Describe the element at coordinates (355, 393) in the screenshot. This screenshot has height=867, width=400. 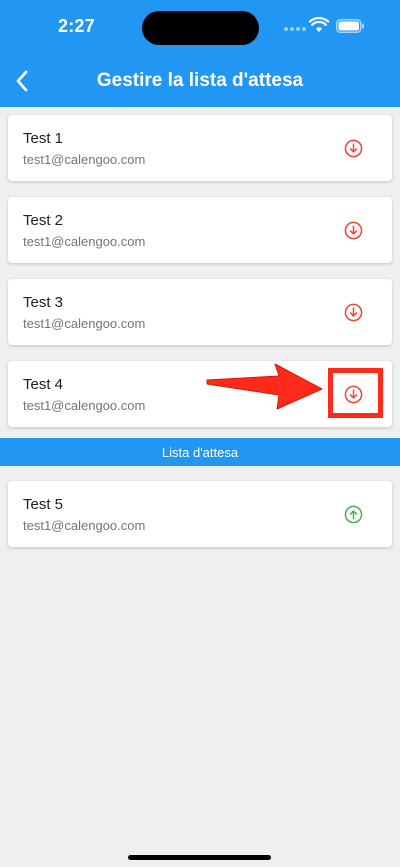
I see `highlight-box-annotation` at that location.